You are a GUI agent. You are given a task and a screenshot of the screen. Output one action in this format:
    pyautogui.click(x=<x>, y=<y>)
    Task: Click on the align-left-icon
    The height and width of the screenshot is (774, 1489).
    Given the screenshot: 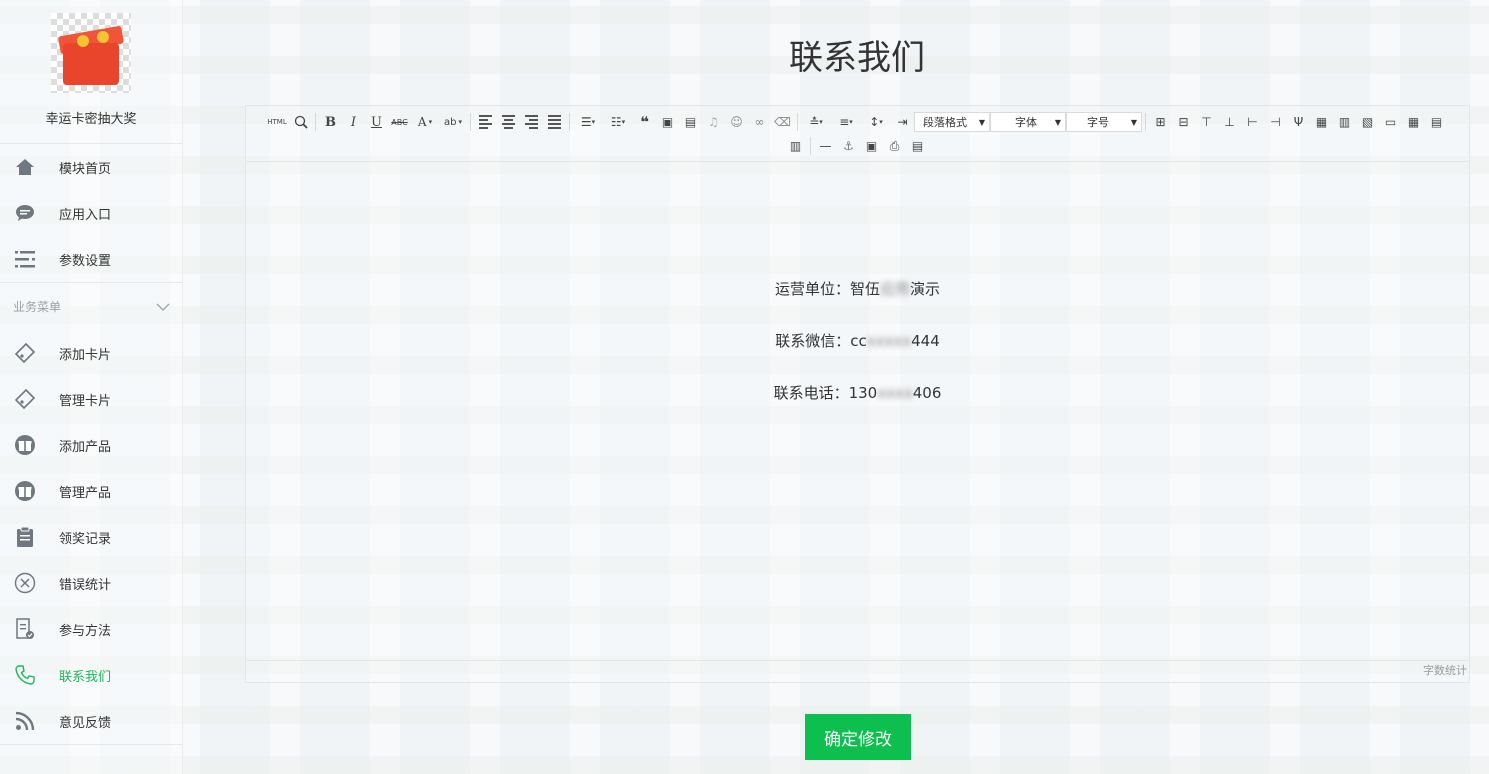 What is the action you would take?
    pyautogui.click(x=485, y=122)
    